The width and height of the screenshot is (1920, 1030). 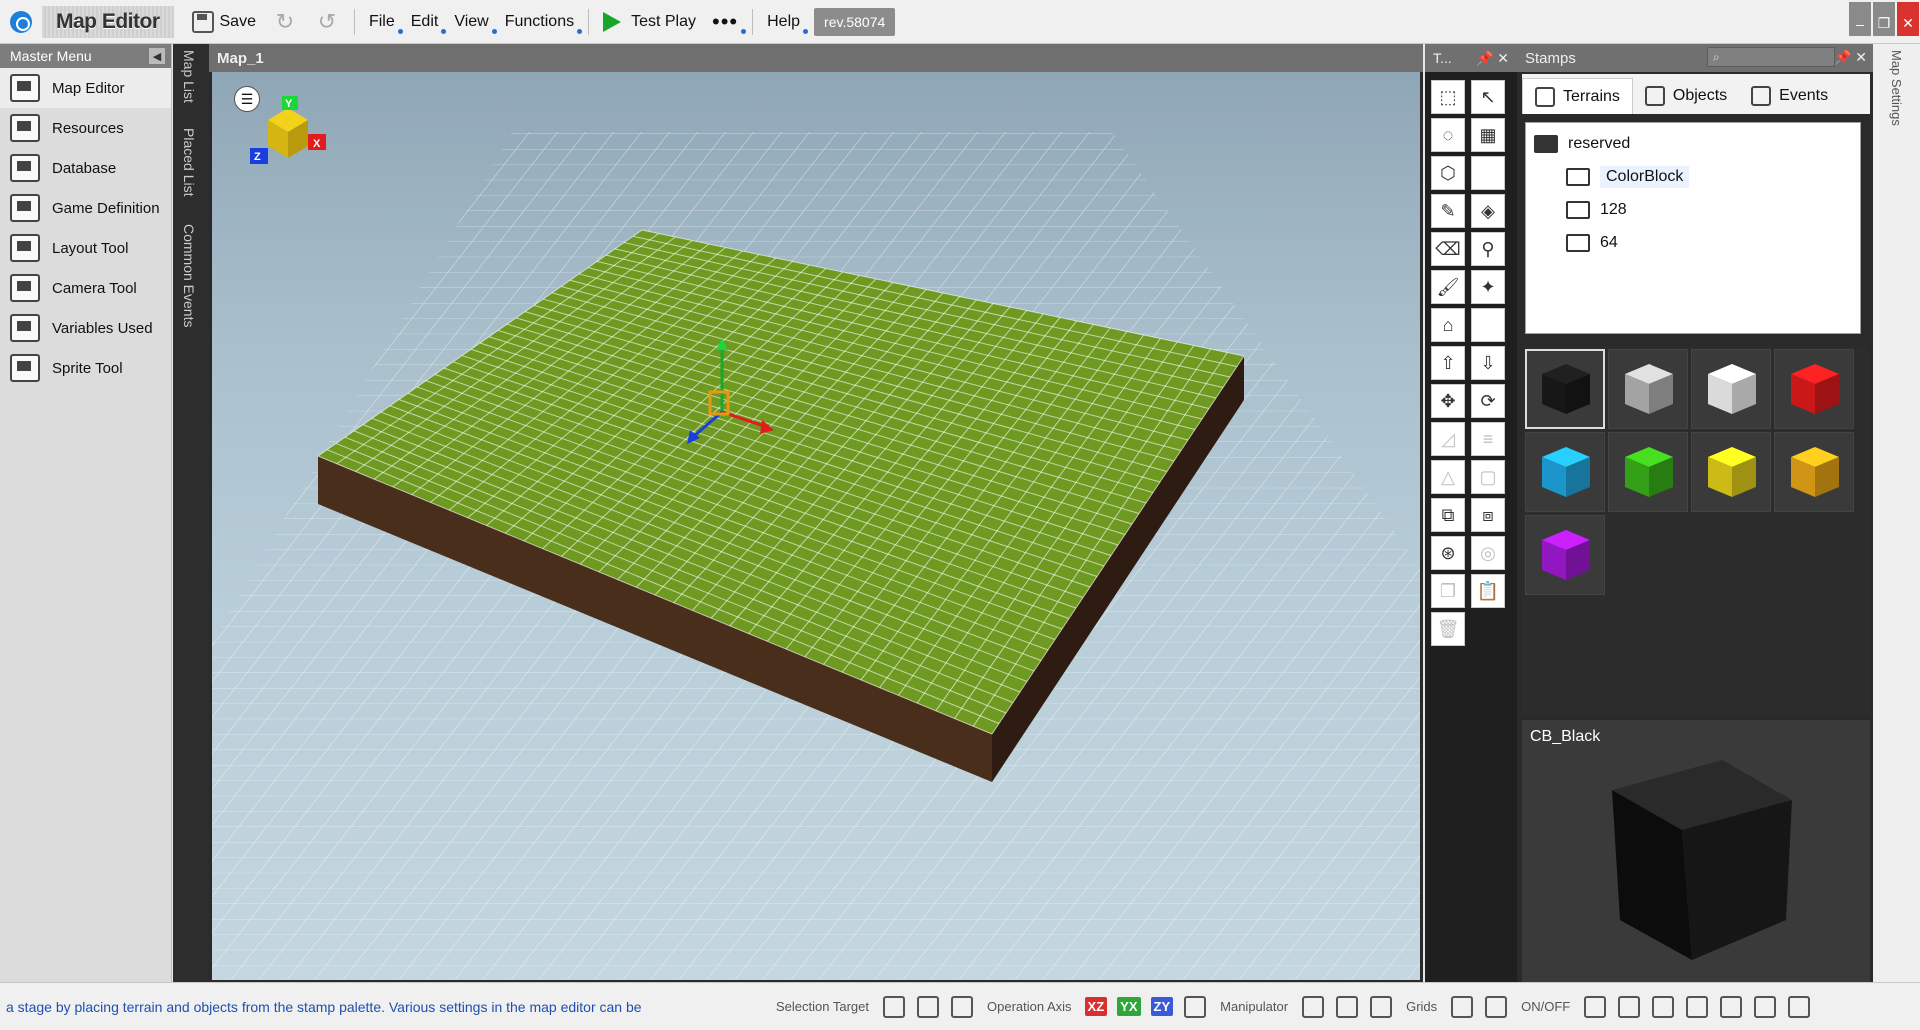 What do you see at coordinates (287, 135) in the screenshot?
I see `orientation-cube: Y X Z` at bounding box center [287, 135].